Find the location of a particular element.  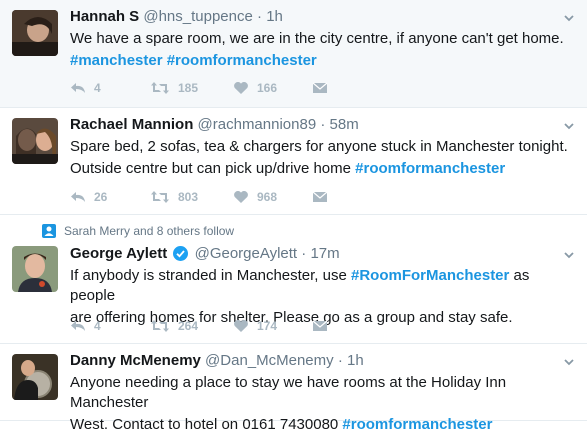

timestamp: 17m is located at coordinates (324, 253).